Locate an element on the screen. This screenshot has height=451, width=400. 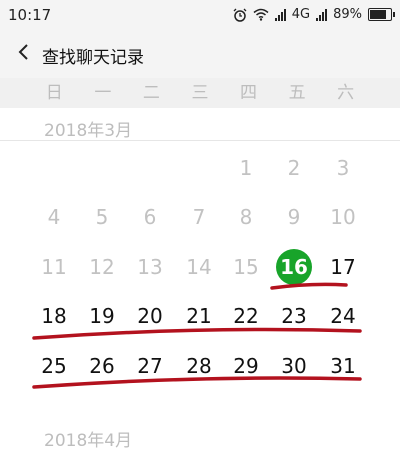
calendar-day-disabled: 2 is located at coordinates (294, 168).